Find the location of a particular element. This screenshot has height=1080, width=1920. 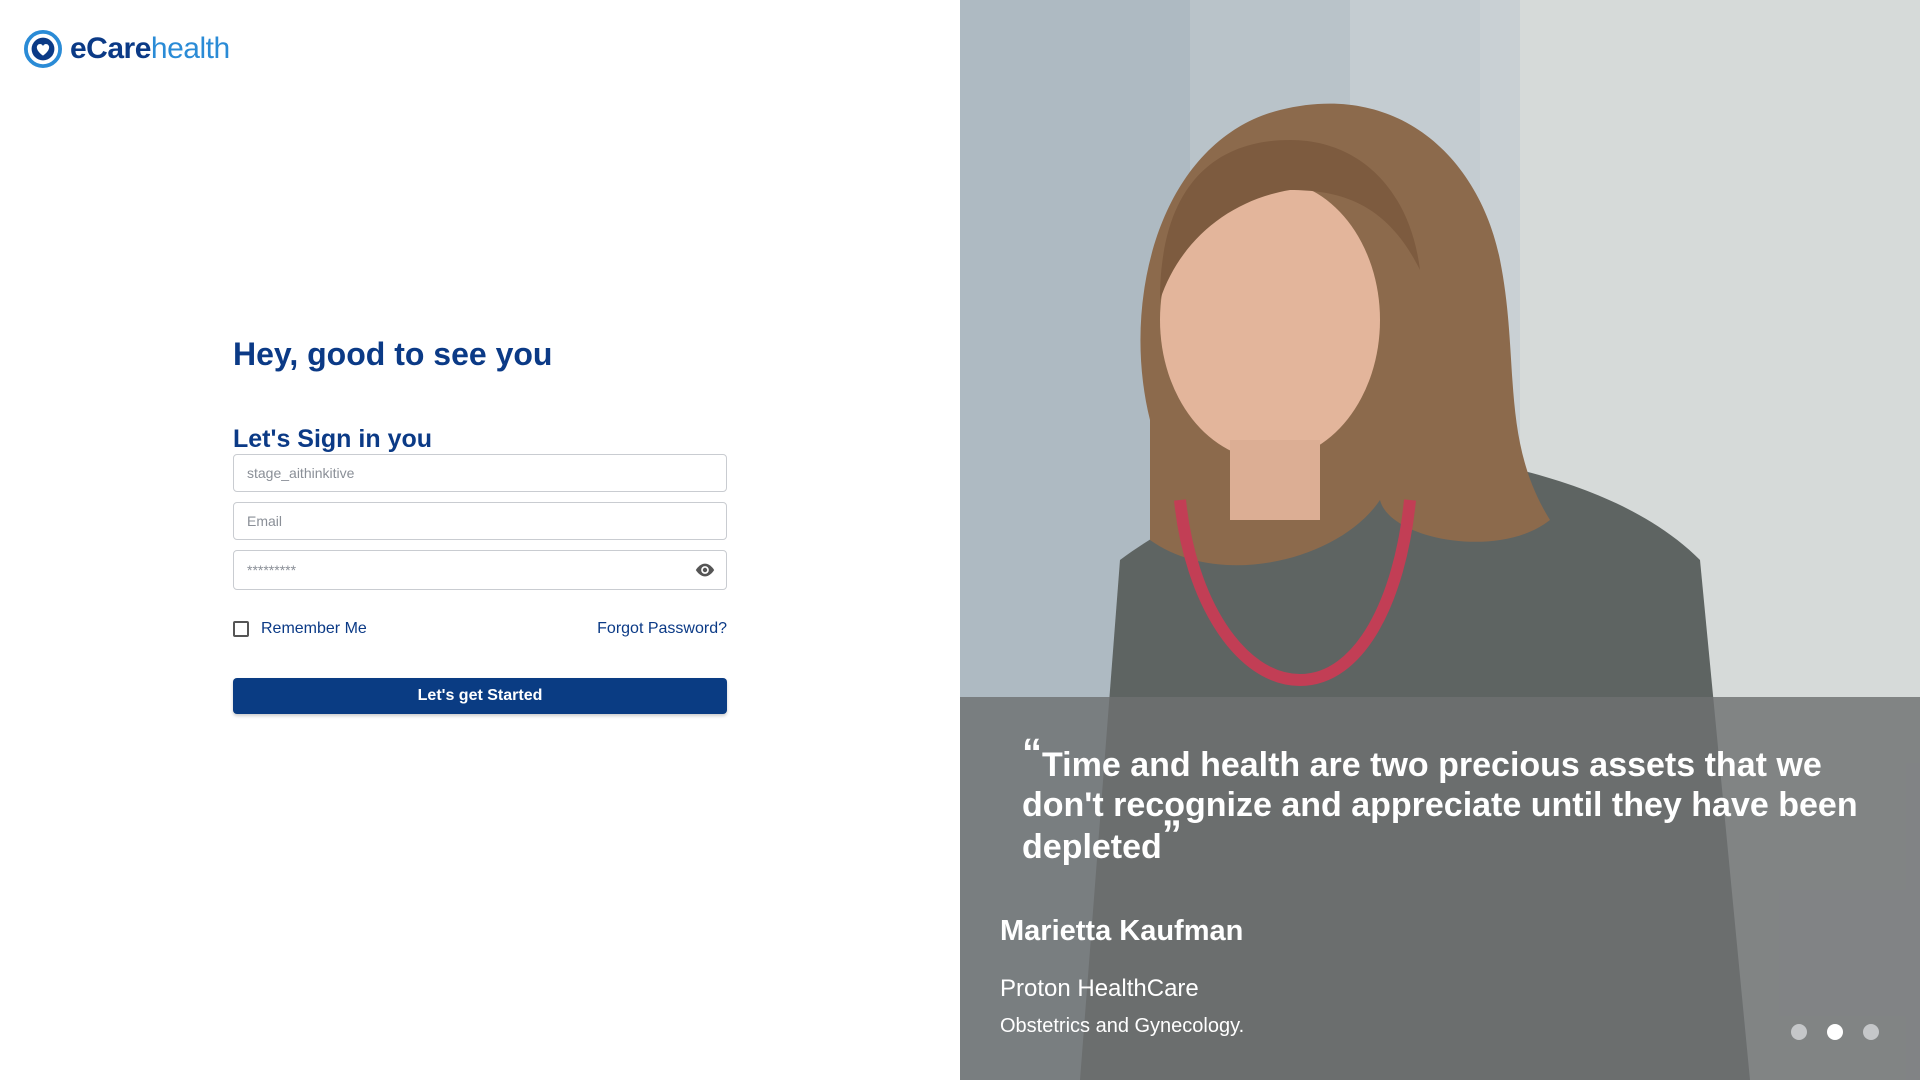

brand-name-light: health is located at coordinates (190, 48).